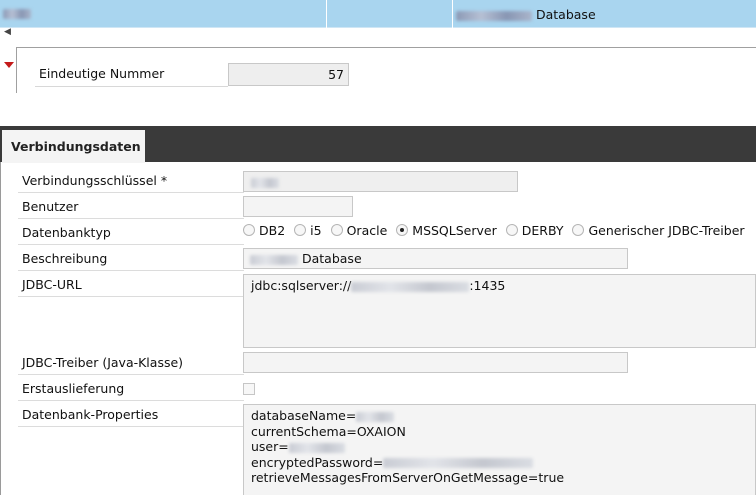  Describe the element at coordinates (265, 183) in the screenshot. I see `redacted-key` at that location.